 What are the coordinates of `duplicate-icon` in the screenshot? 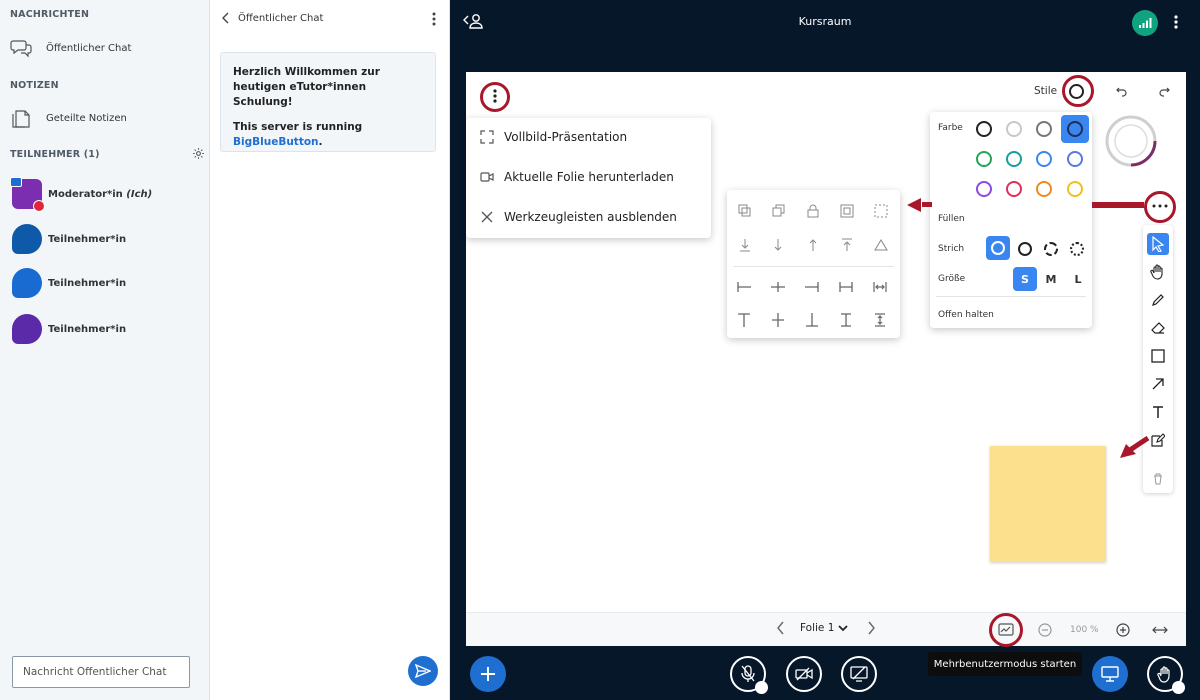 It's located at (745, 211).